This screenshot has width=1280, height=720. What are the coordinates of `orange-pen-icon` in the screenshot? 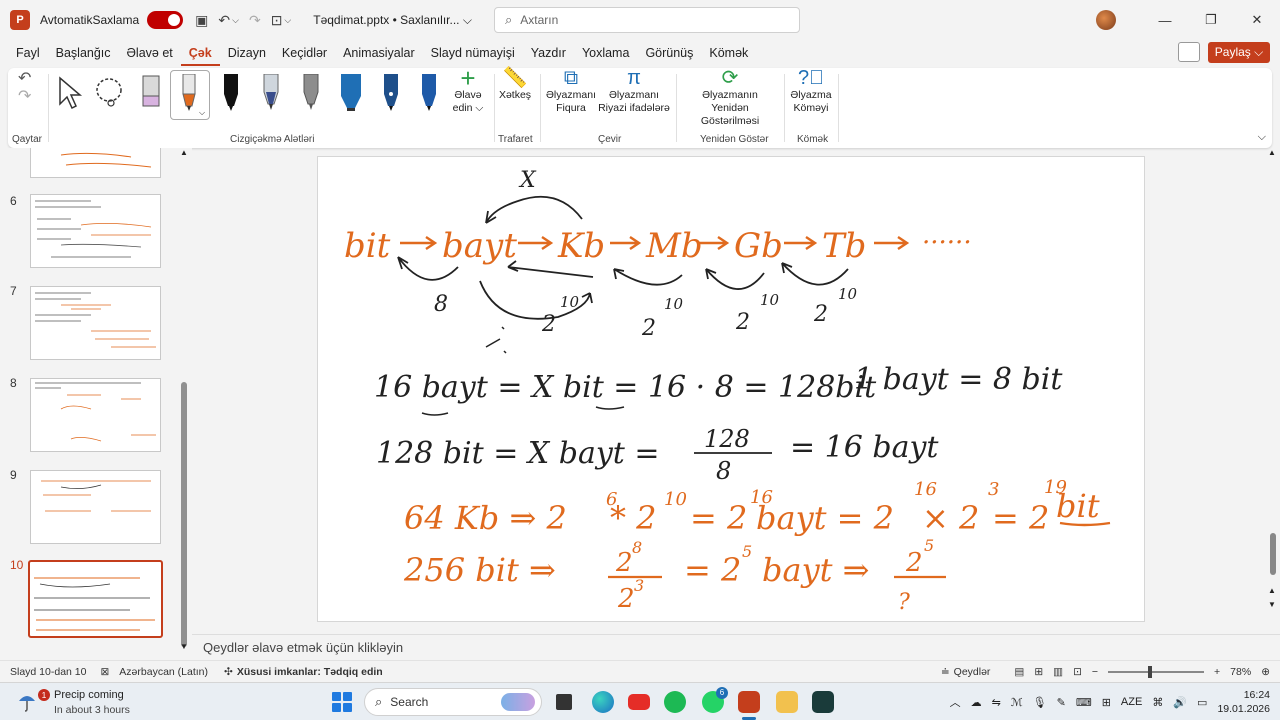 It's located at (189, 93).